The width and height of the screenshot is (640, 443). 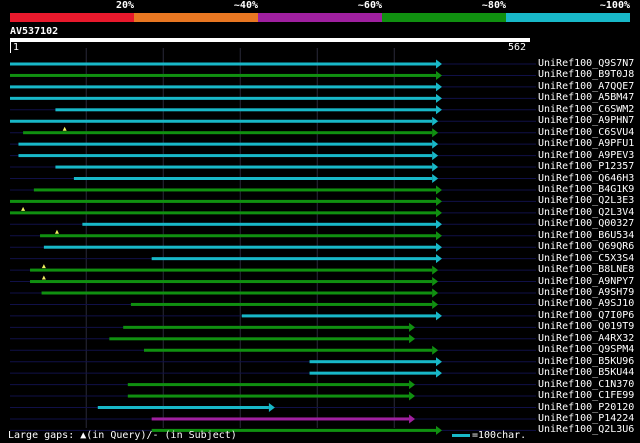 I want to click on hit-label: UniRef100_Q2L3V4, so click(x=586, y=212).